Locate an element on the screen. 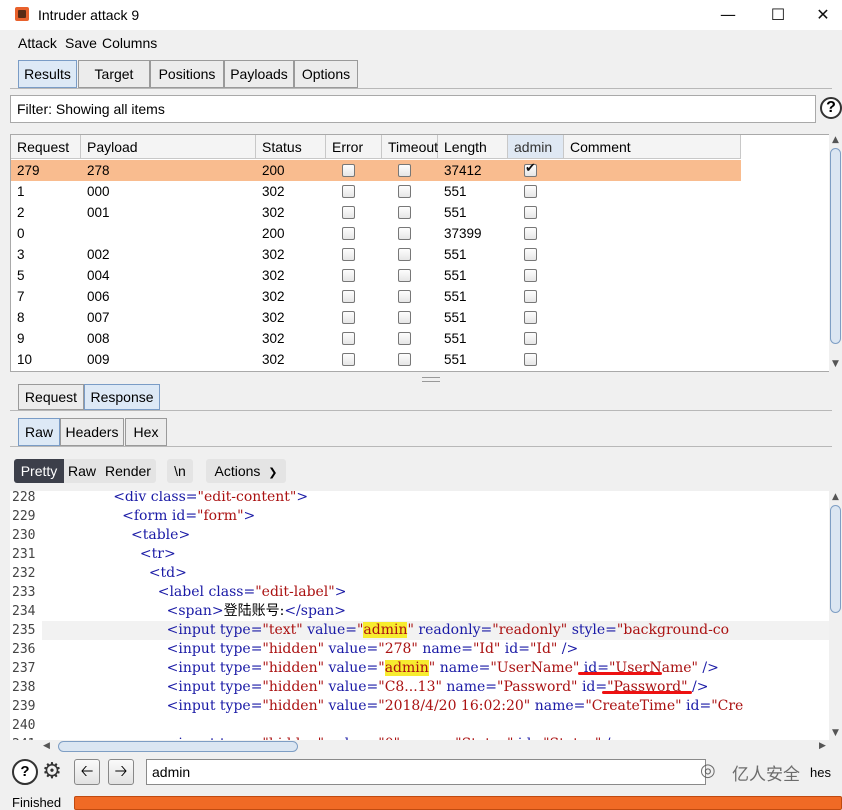 The height and width of the screenshot is (810, 842). table-row: 7 006 302 551 is located at coordinates (376, 296).